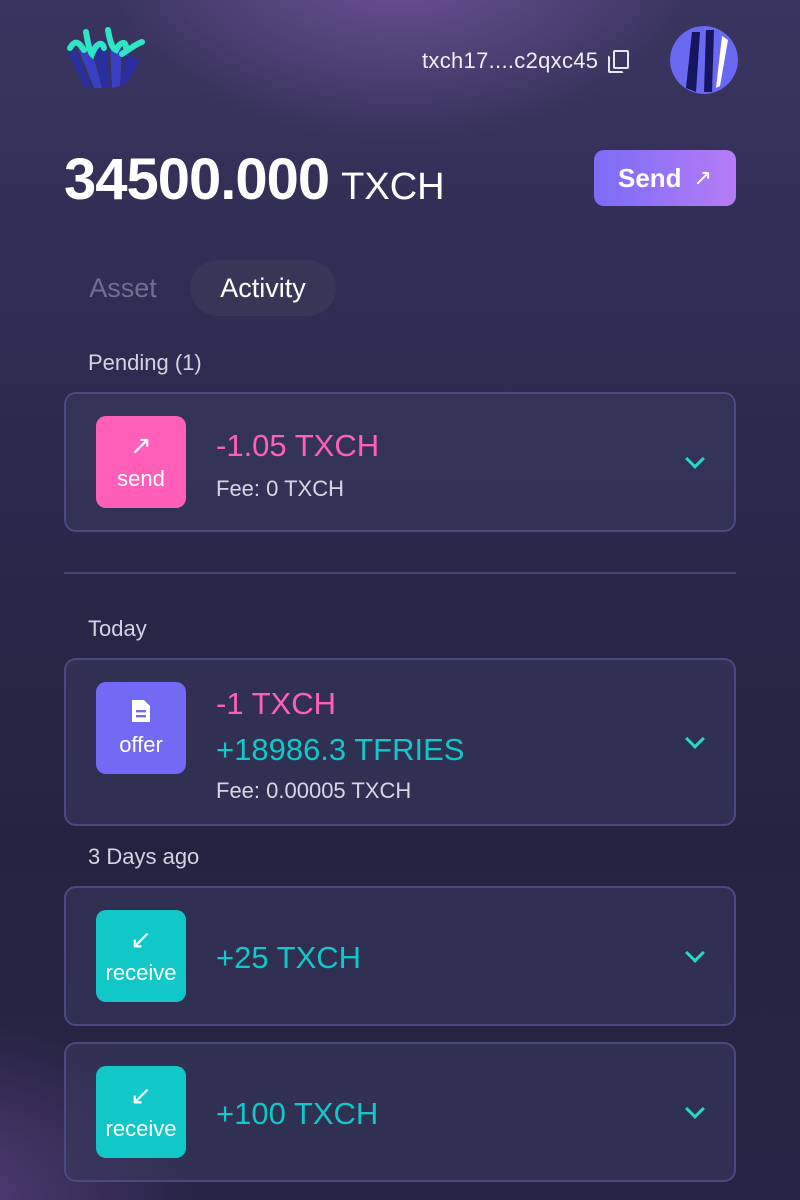  Describe the element at coordinates (263, 288) in the screenshot. I see `tab-activity: Activity` at that location.